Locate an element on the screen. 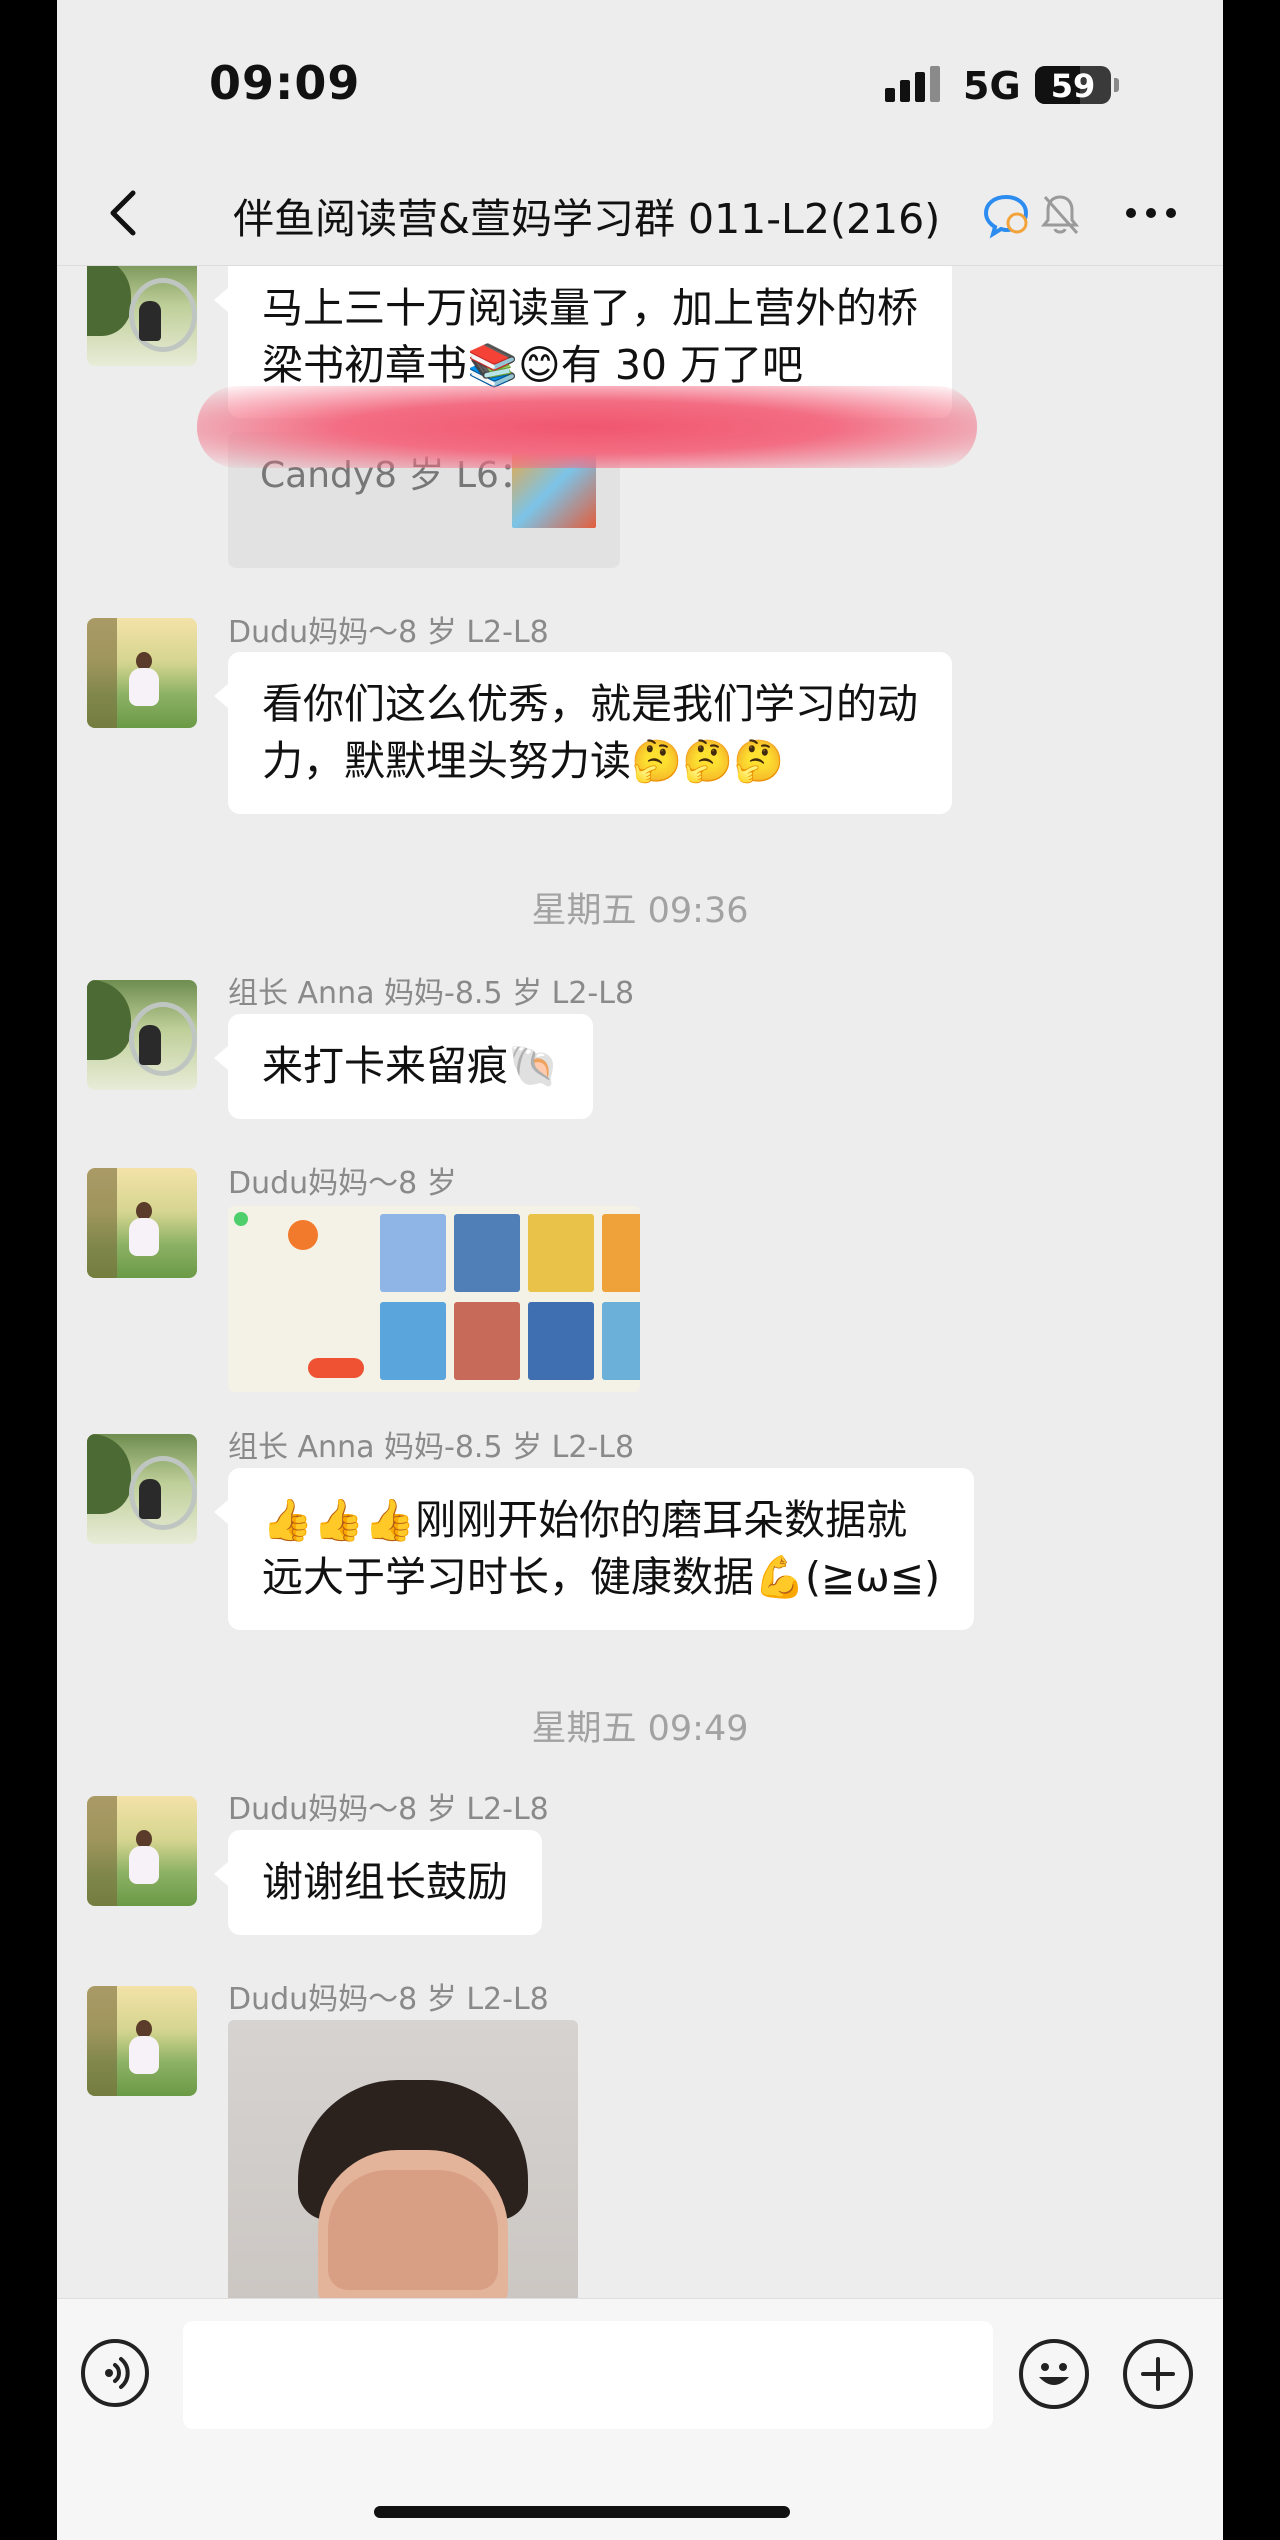 This screenshot has height=2540, width=1280. home-indicator is located at coordinates (582, 2512).